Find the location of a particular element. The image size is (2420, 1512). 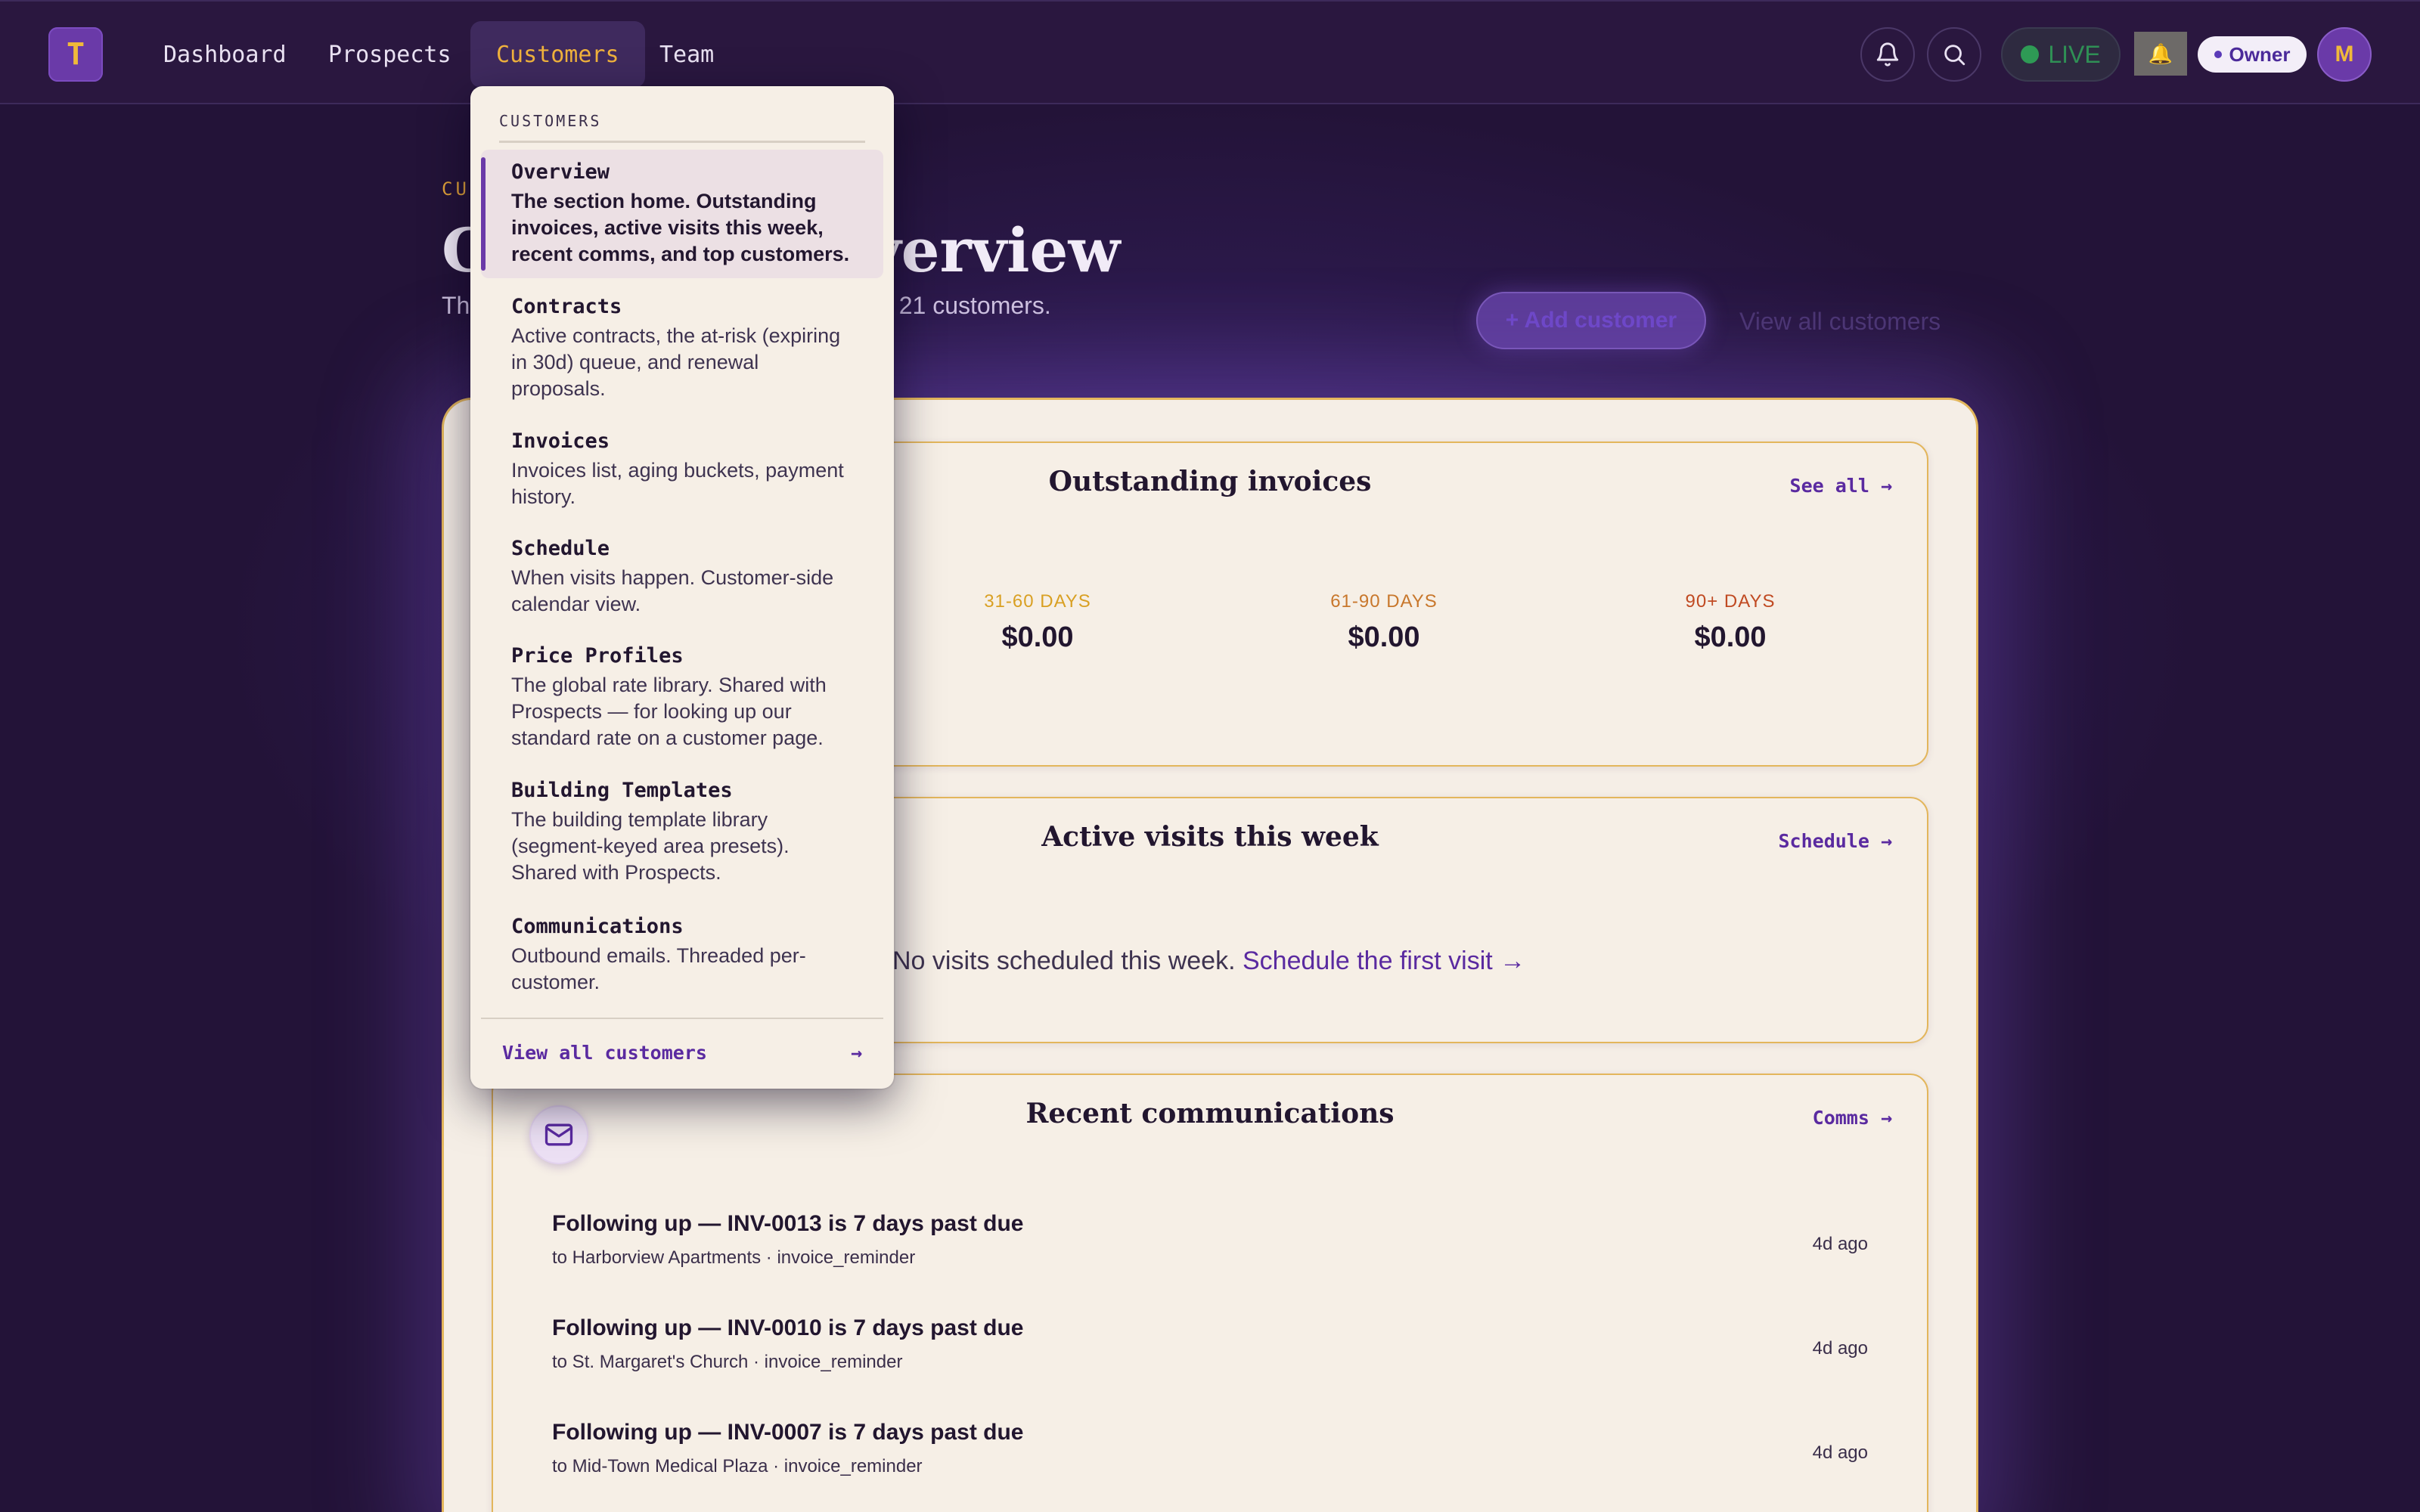

live-mode-toggle: LIVE is located at coordinates (2061, 54).